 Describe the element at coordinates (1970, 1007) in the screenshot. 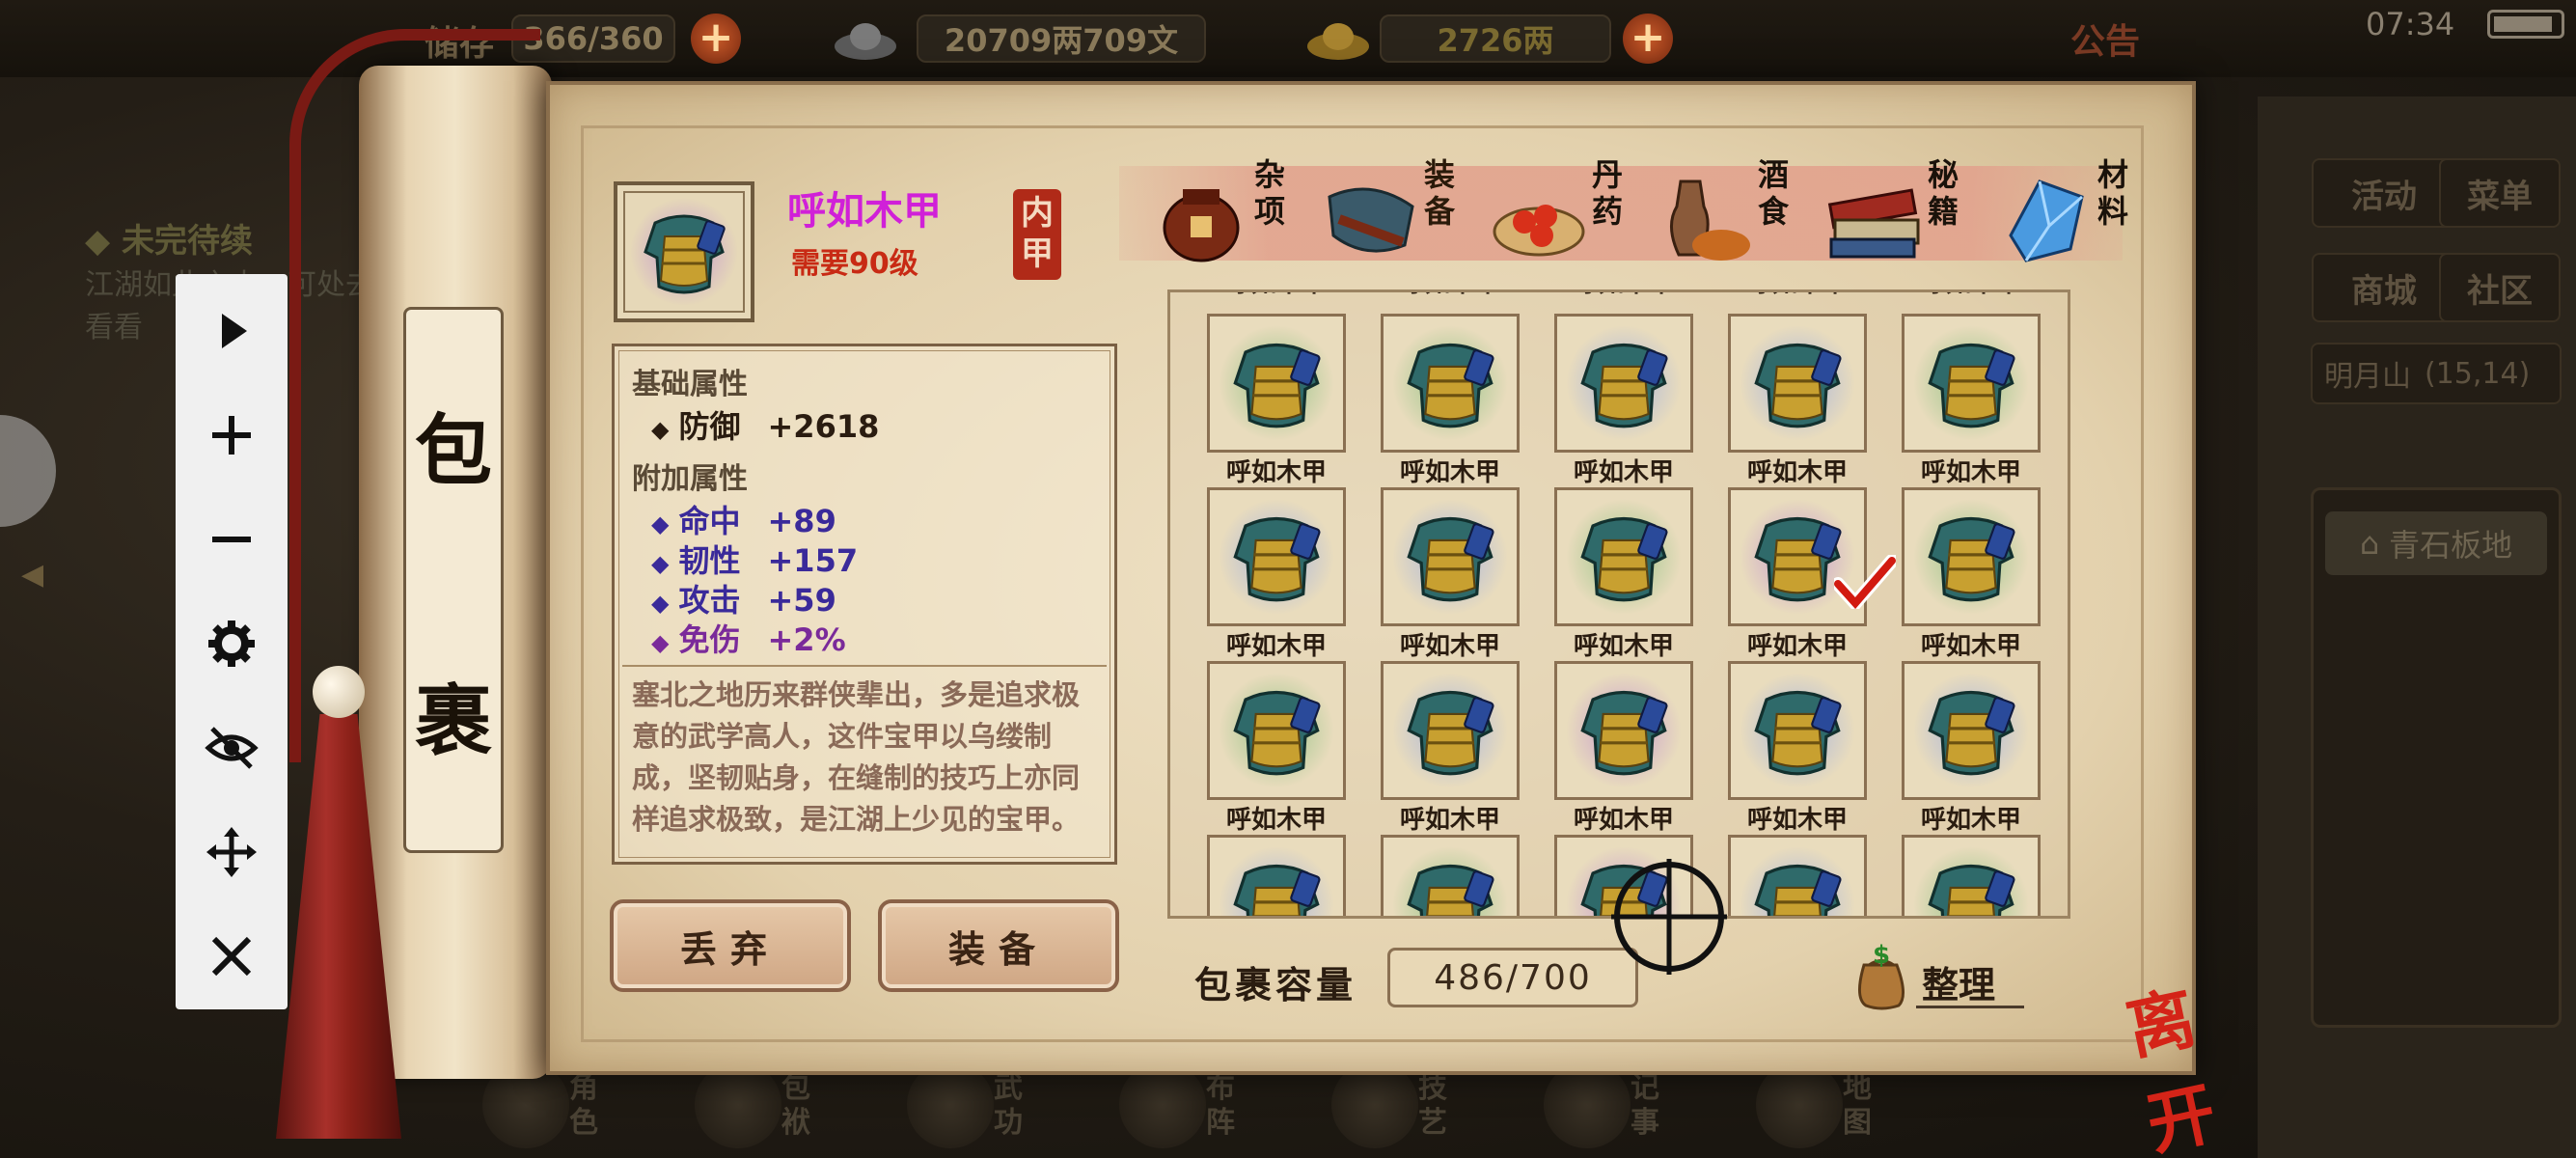

I see `sort-underline` at that location.